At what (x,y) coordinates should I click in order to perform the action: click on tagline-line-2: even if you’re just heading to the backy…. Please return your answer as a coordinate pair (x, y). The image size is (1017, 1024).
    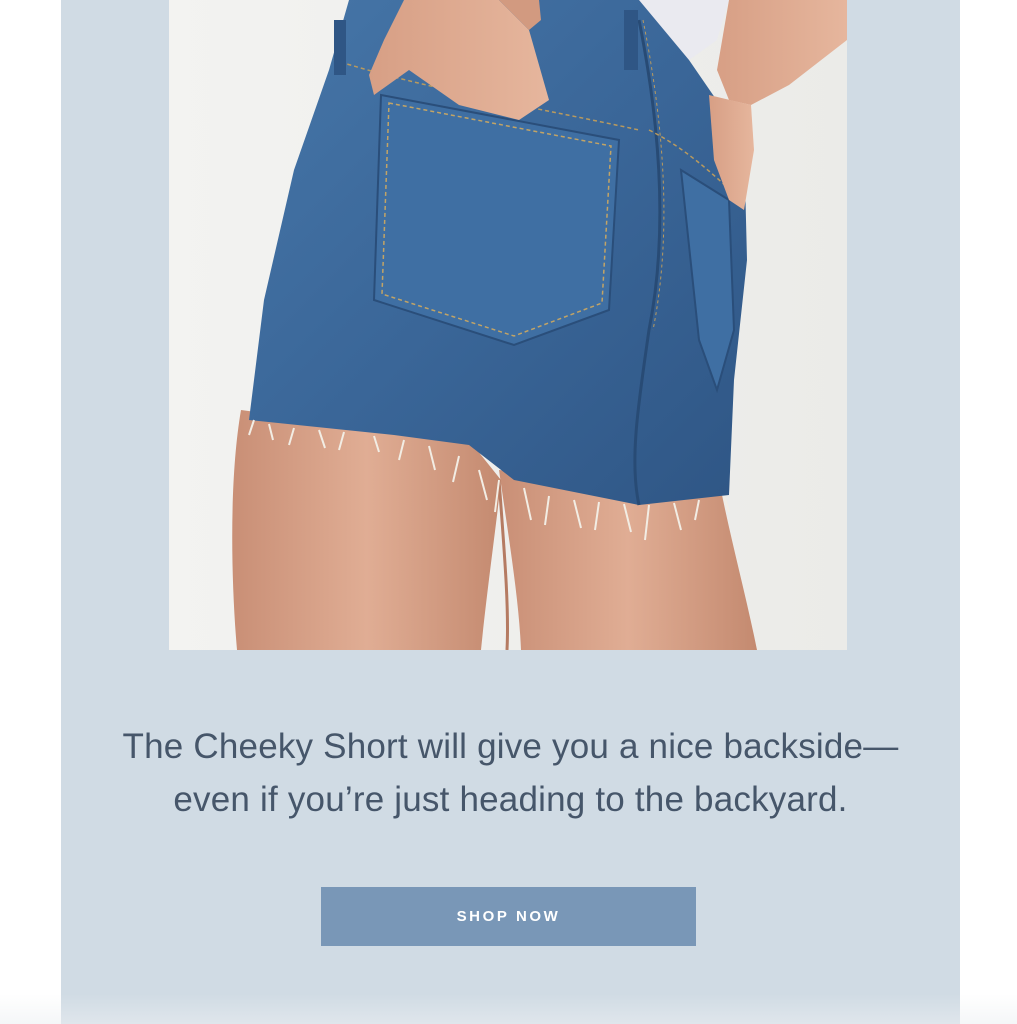
    Looking at the image, I should click on (510, 799).